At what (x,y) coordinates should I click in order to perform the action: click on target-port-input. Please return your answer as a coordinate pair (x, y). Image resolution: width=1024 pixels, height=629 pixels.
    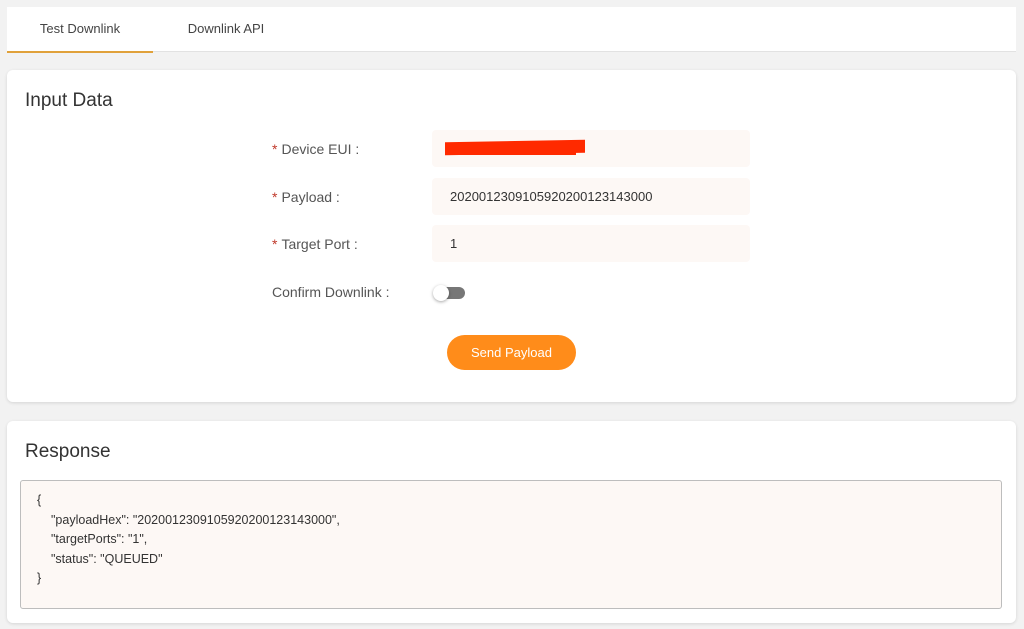
    Looking at the image, I should click on (591, 243).